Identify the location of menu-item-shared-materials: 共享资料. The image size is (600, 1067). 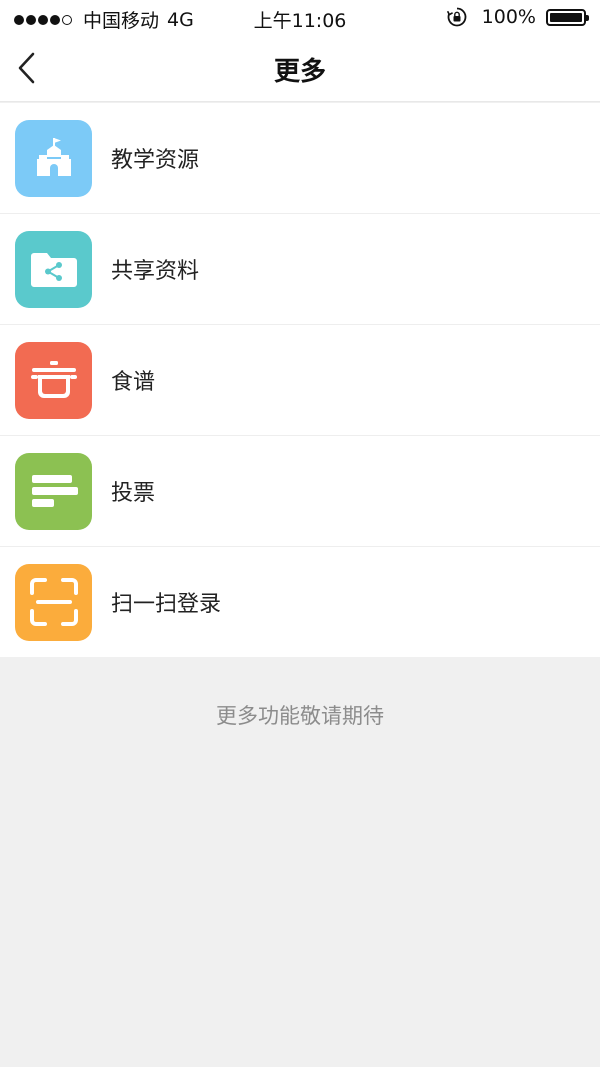
(300, 269).